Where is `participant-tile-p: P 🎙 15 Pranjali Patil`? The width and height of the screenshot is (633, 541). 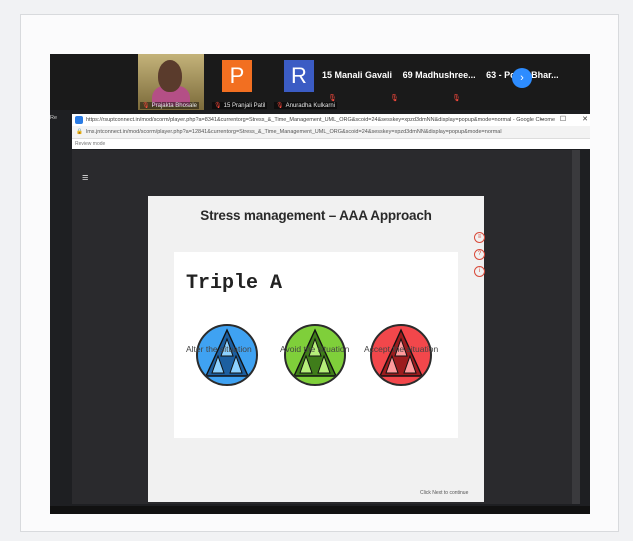
participant-tile-p: P 🎙 15 Pranjali Patil is located at coordinates (239, 82).